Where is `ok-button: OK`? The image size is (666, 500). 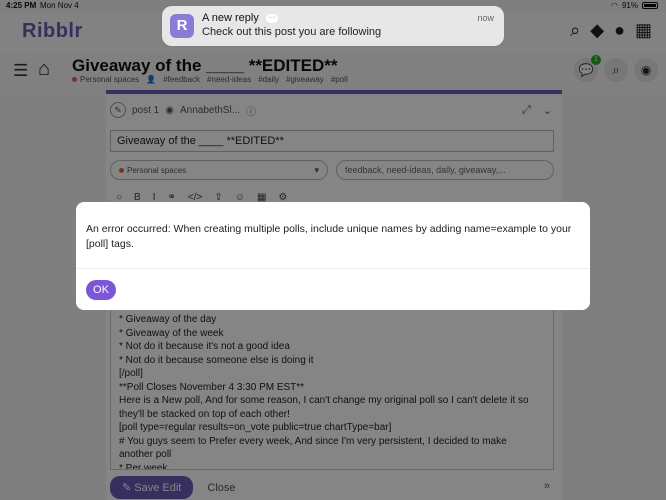
ok-button: OK is located at coordinates (101, 290).